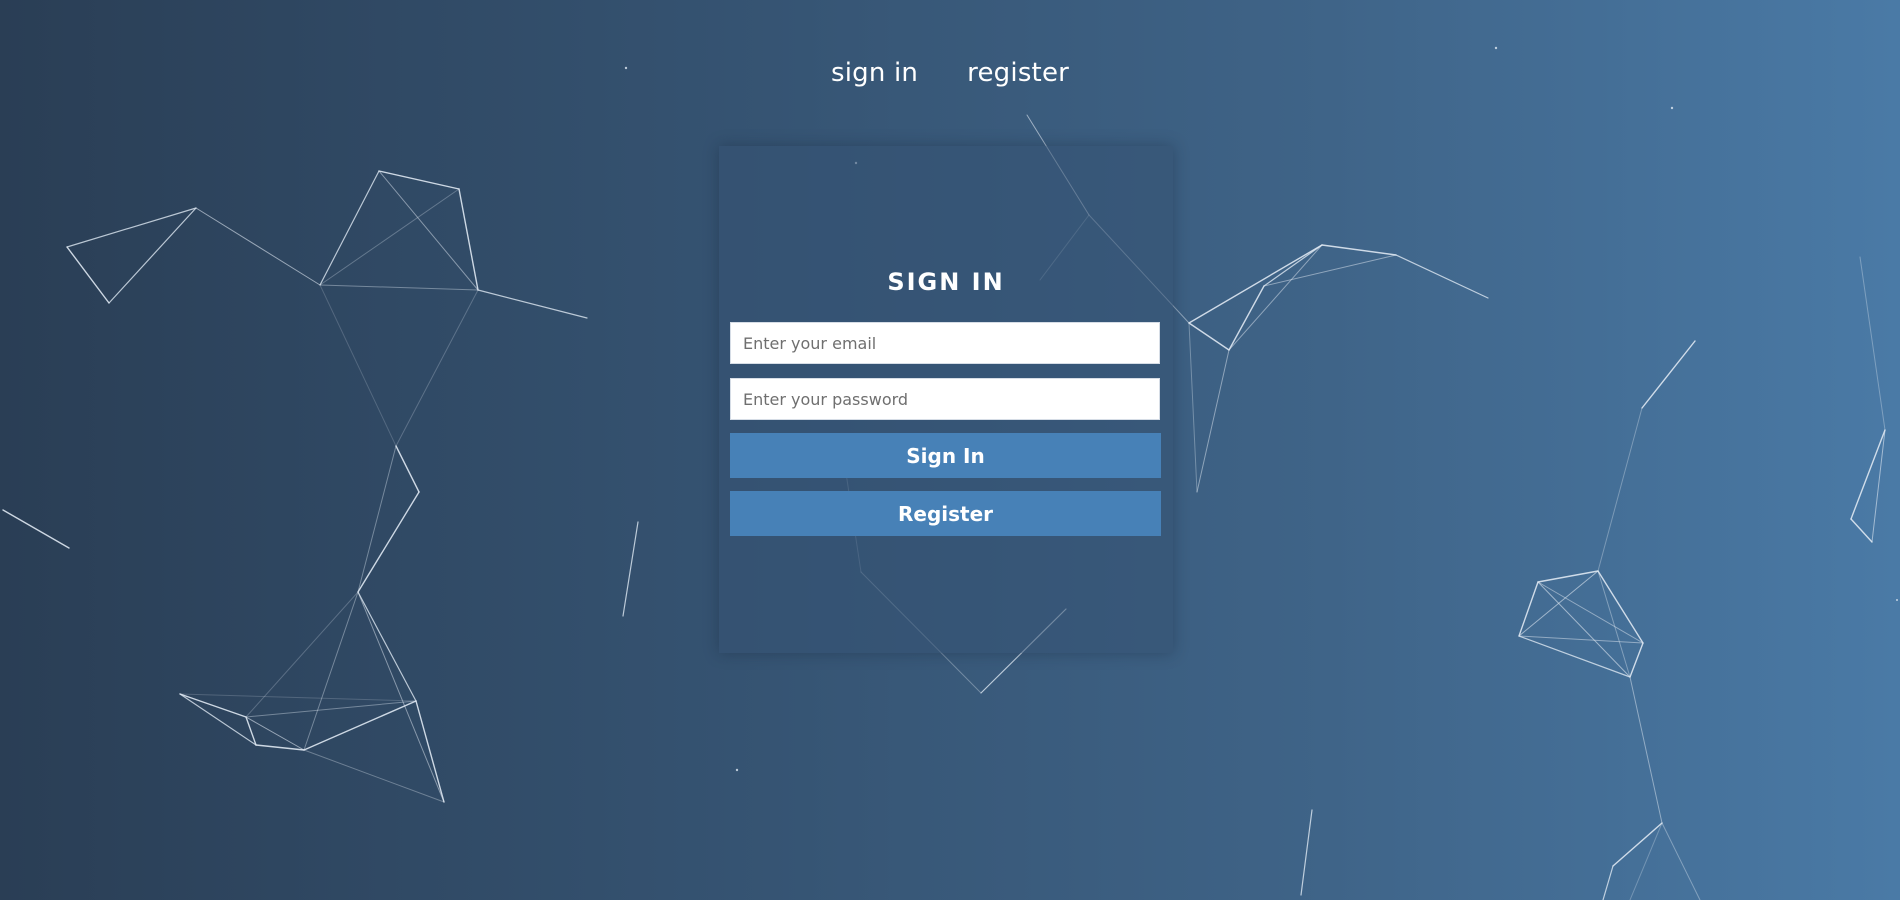  I want to click on sign-in-card: SIGN IN Sign In Register, so click(946, 399).